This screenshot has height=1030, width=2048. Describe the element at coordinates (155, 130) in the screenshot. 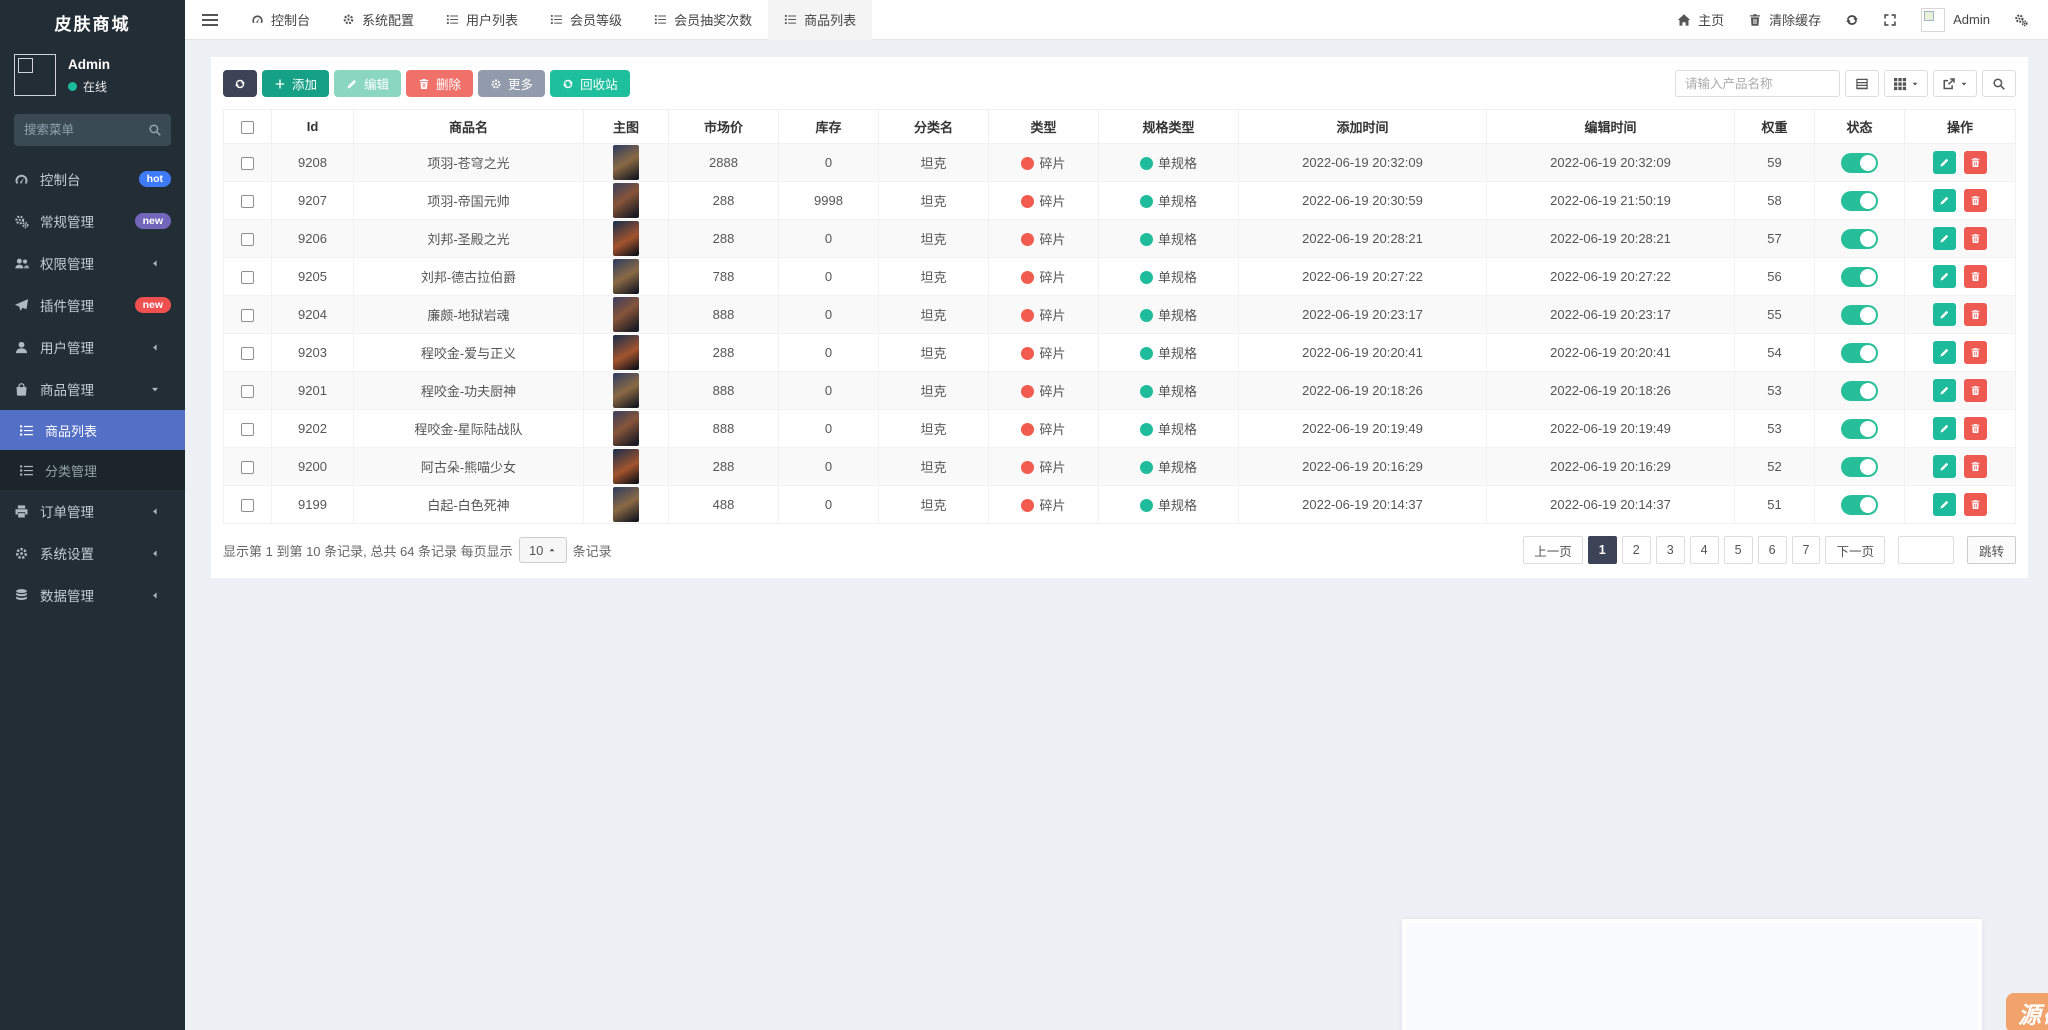

I see `search-icon` at that location.